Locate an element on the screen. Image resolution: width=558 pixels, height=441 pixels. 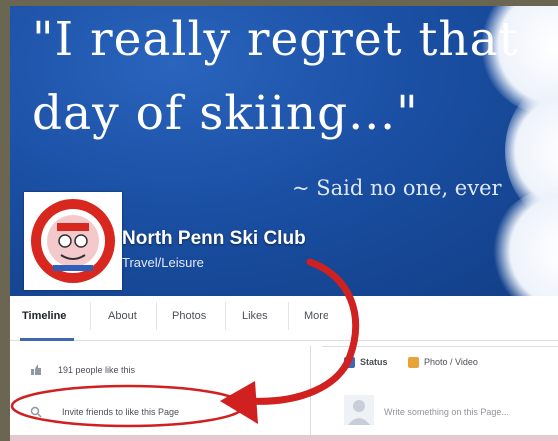
annotation-circle is located at coordinates (128, 406).